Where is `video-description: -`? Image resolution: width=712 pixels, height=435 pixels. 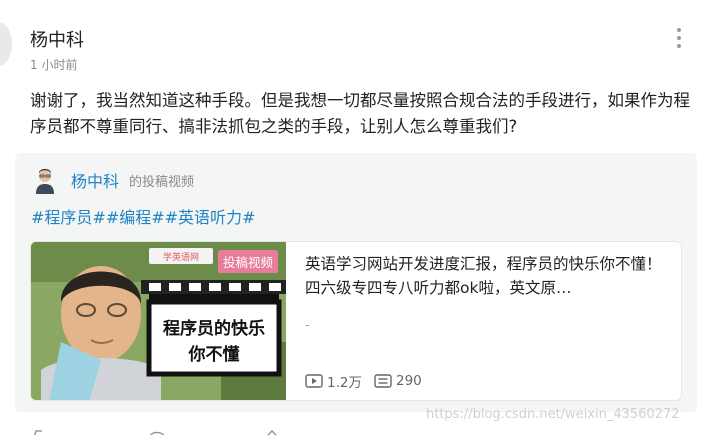 video-description: - is located at coordinates (307, 325).